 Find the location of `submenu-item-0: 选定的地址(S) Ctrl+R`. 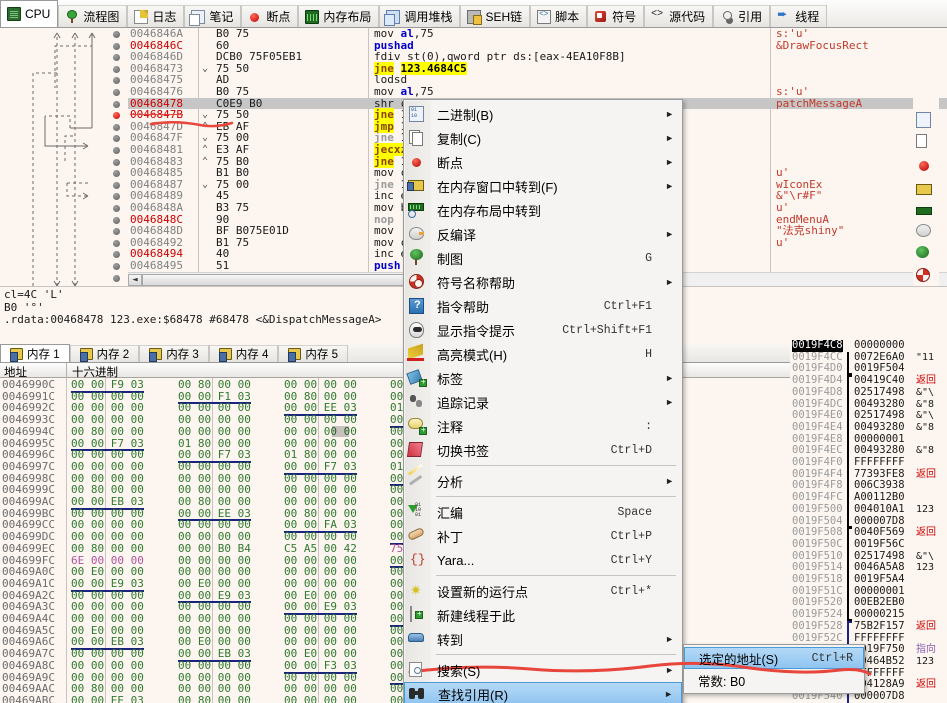

submenu-item-0: 选定的地址(S) Ctrl+R is located at coordinates (774, 658).